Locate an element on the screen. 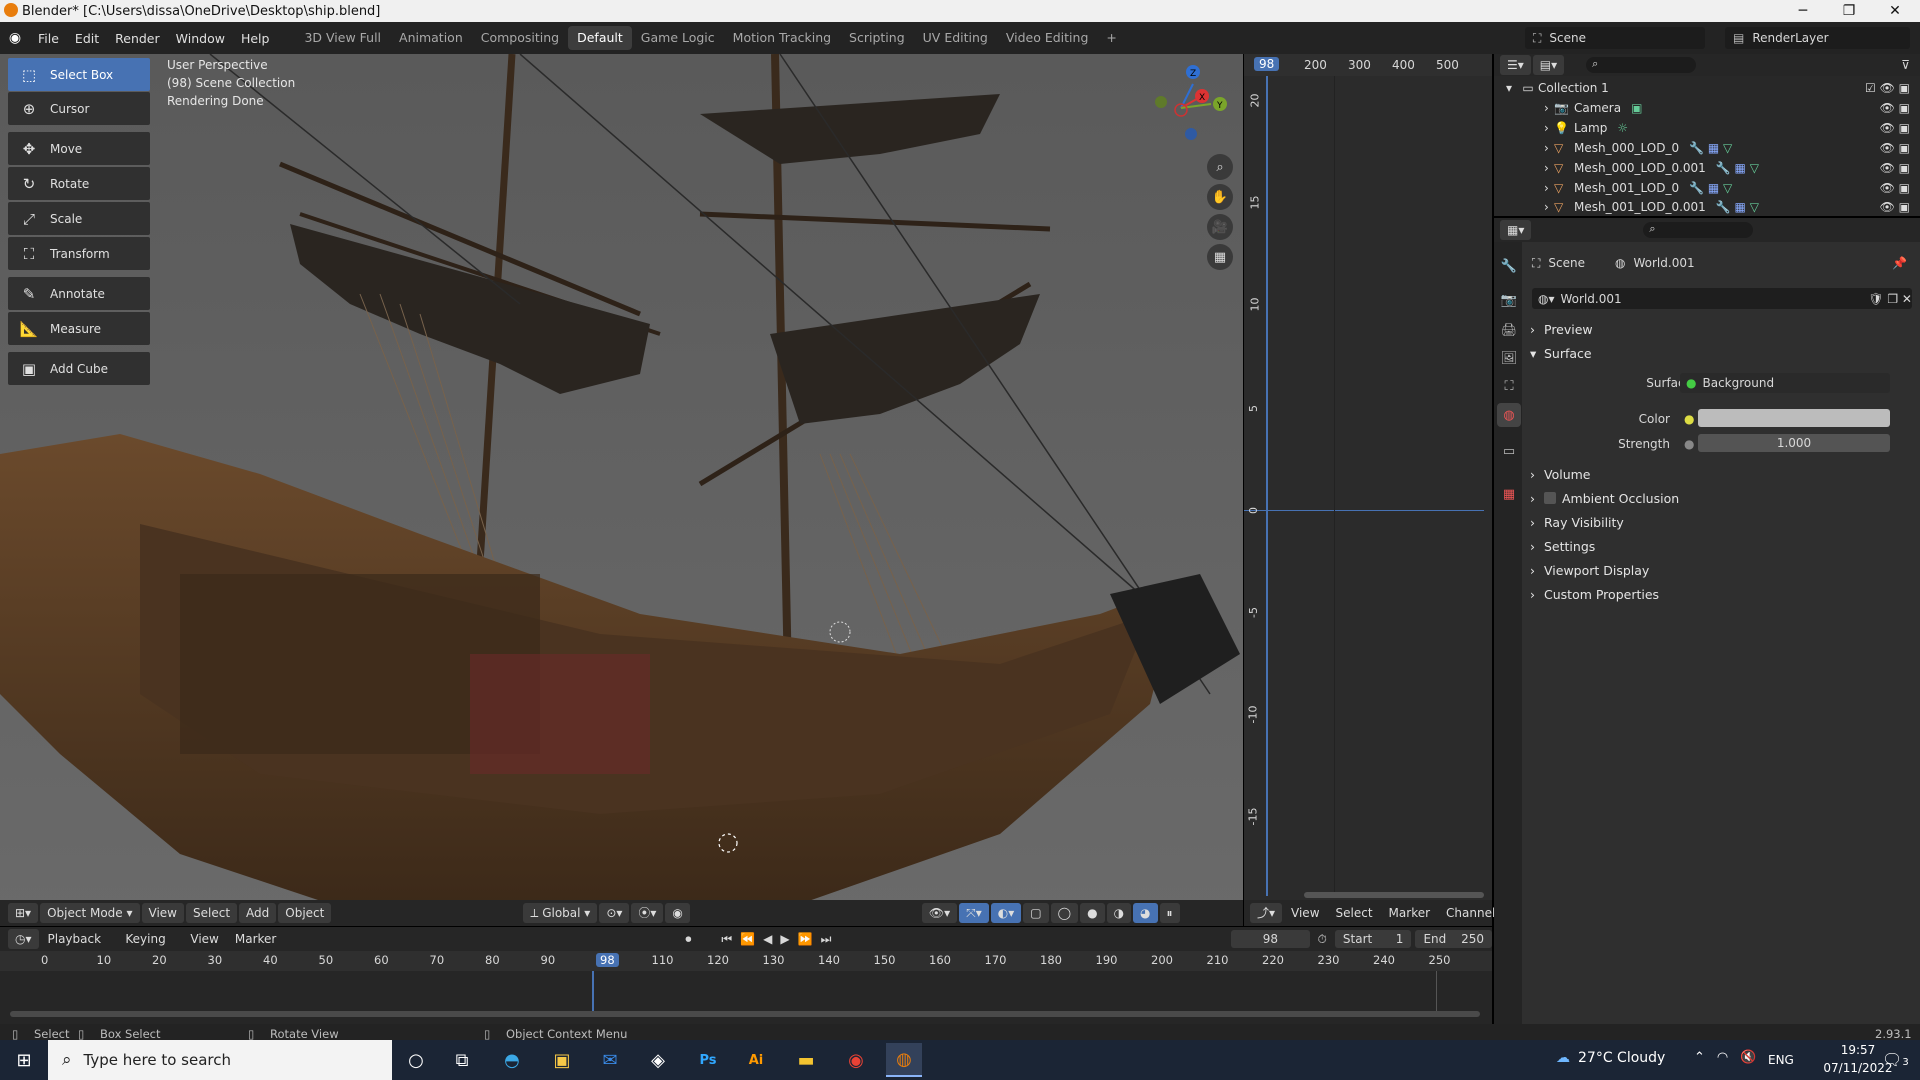  outliner-item-mesh: › ▽ Mesh_001_LOD_0.001 🔧 ▦ ▽ 👁 ▣ is located at coordinates (1707, 207).